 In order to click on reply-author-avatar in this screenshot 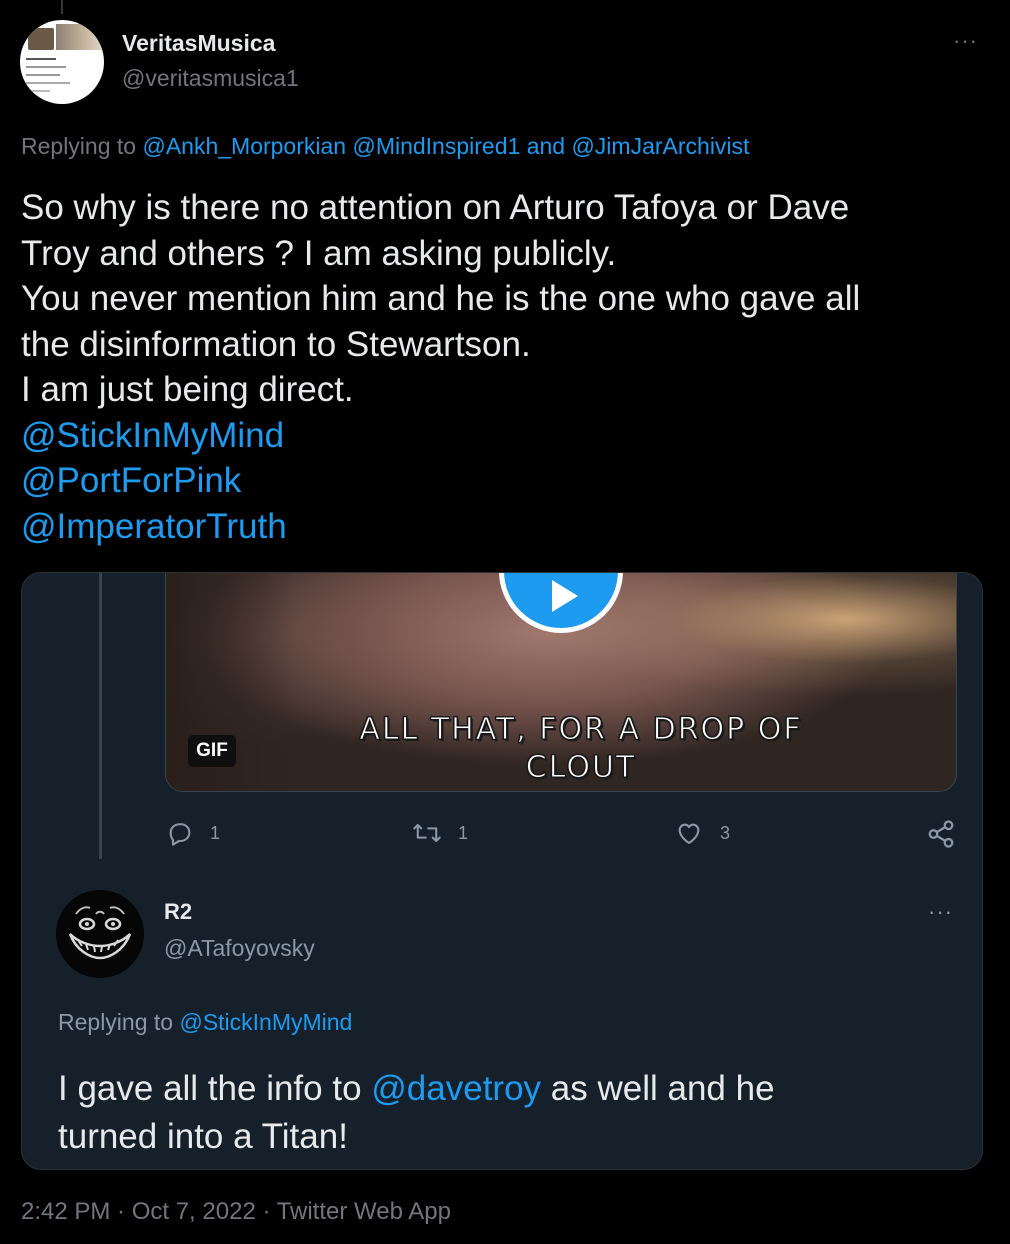, I will do `click(100, 934)`.